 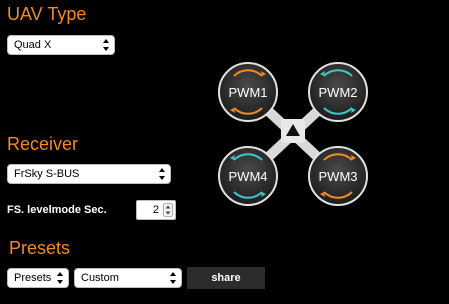 I want to click on failsafe-value: 2, so click(x=155, y=210).